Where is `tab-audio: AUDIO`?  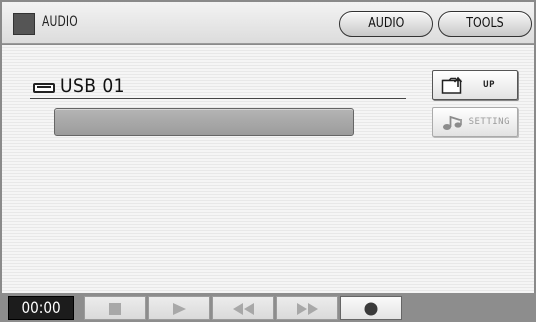
tab-audio: AUDIO is located at coordinates (386, 24).